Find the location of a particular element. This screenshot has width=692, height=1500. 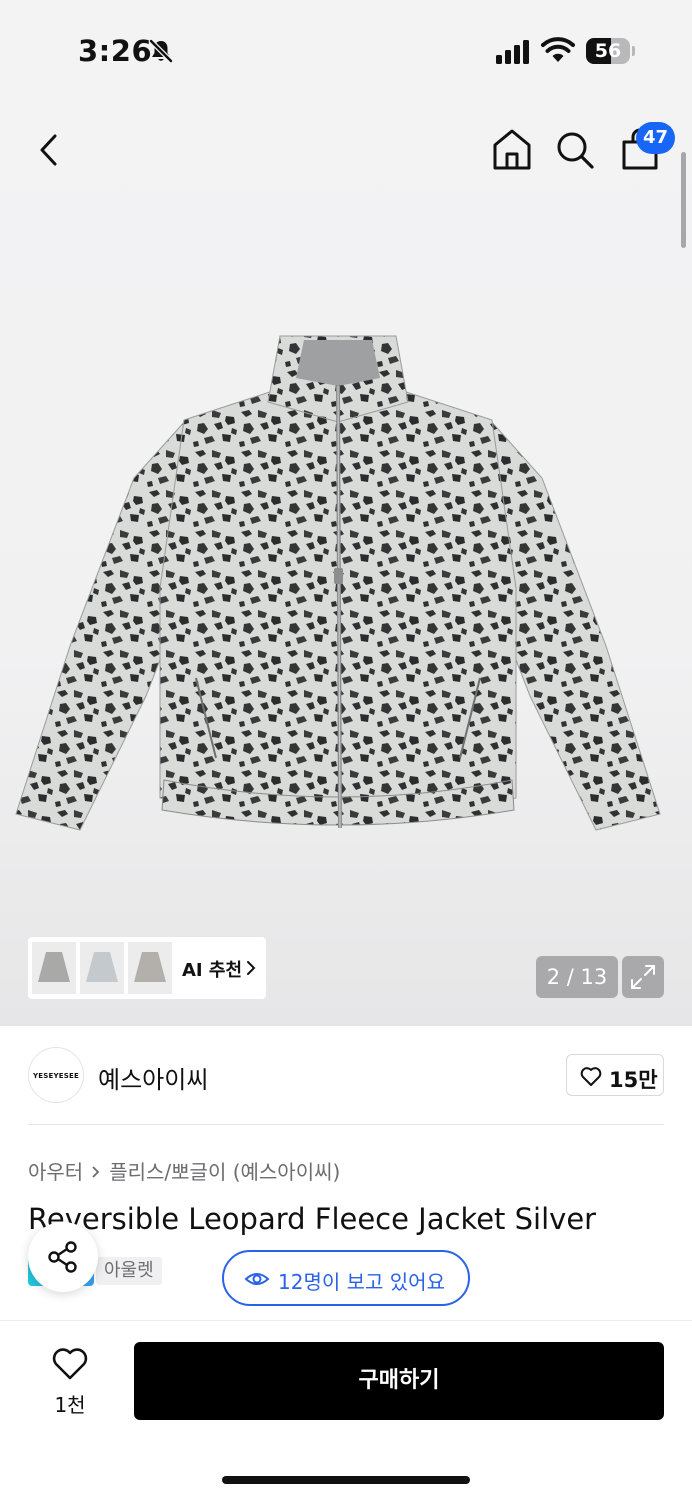

breadcrumb: 아우터 플리스/뽀글이 (예스아이씨) is located at coordinates (184, 1170).